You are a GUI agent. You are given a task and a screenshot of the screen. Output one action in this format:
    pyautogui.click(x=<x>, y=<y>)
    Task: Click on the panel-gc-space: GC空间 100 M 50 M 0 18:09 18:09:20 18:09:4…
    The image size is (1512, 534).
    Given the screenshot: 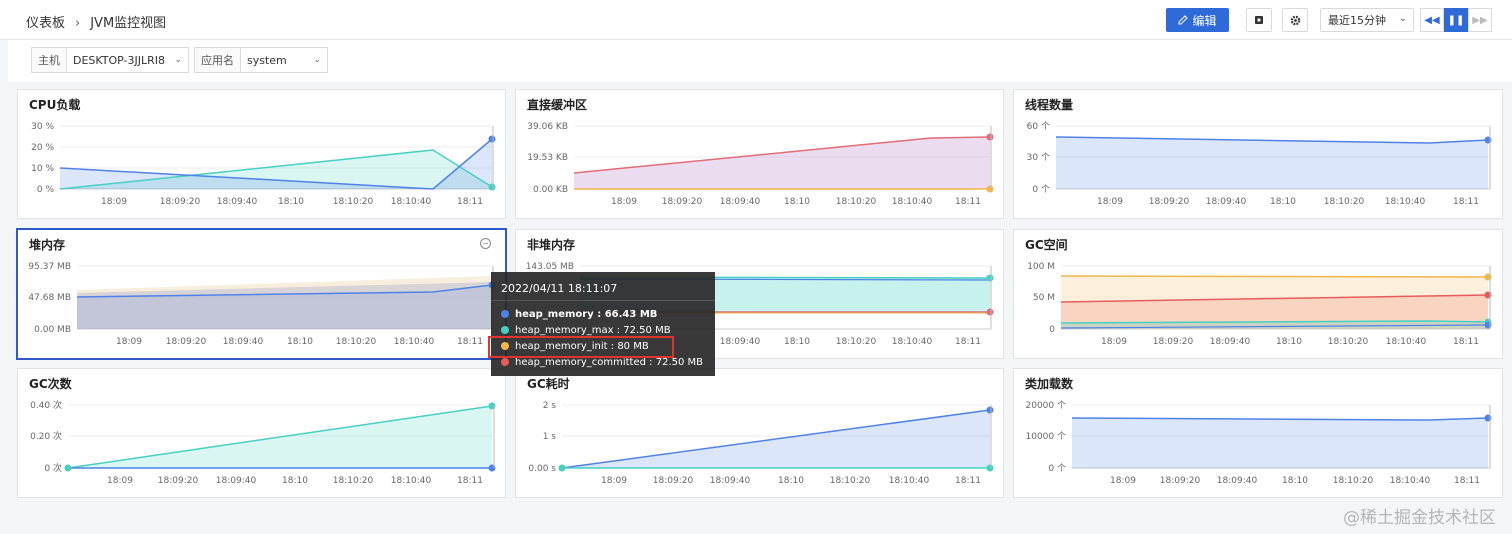 What is the action you would take?
    pyautogui.click(x=1258, y=294)
    